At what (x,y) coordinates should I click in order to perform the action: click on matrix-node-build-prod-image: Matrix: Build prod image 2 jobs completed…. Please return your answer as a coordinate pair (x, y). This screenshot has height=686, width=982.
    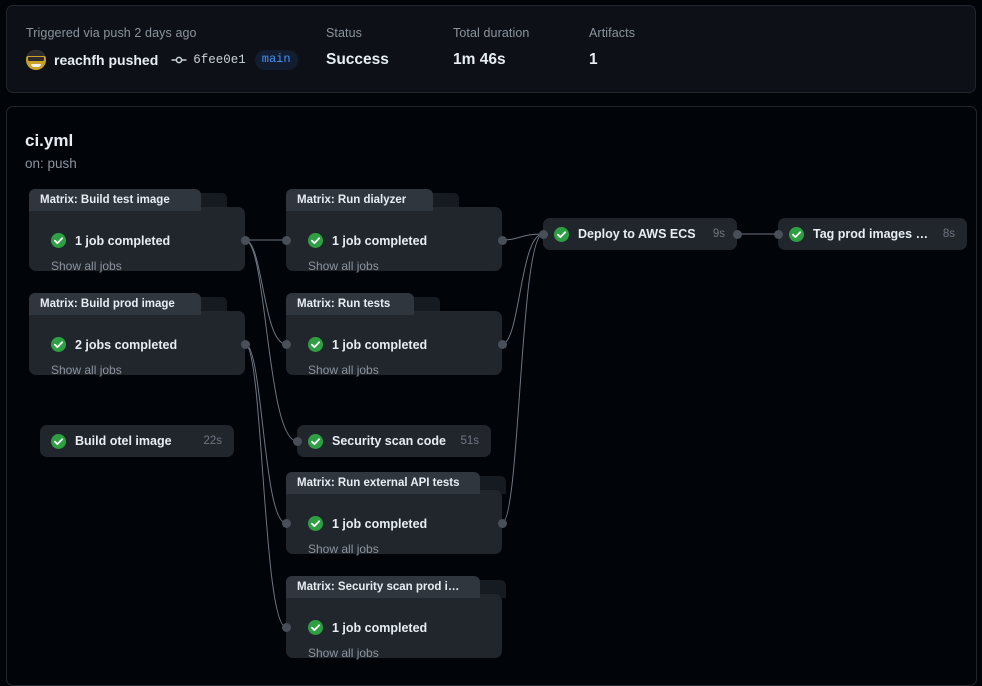
    Looking at the image, I should click on (137, 335).